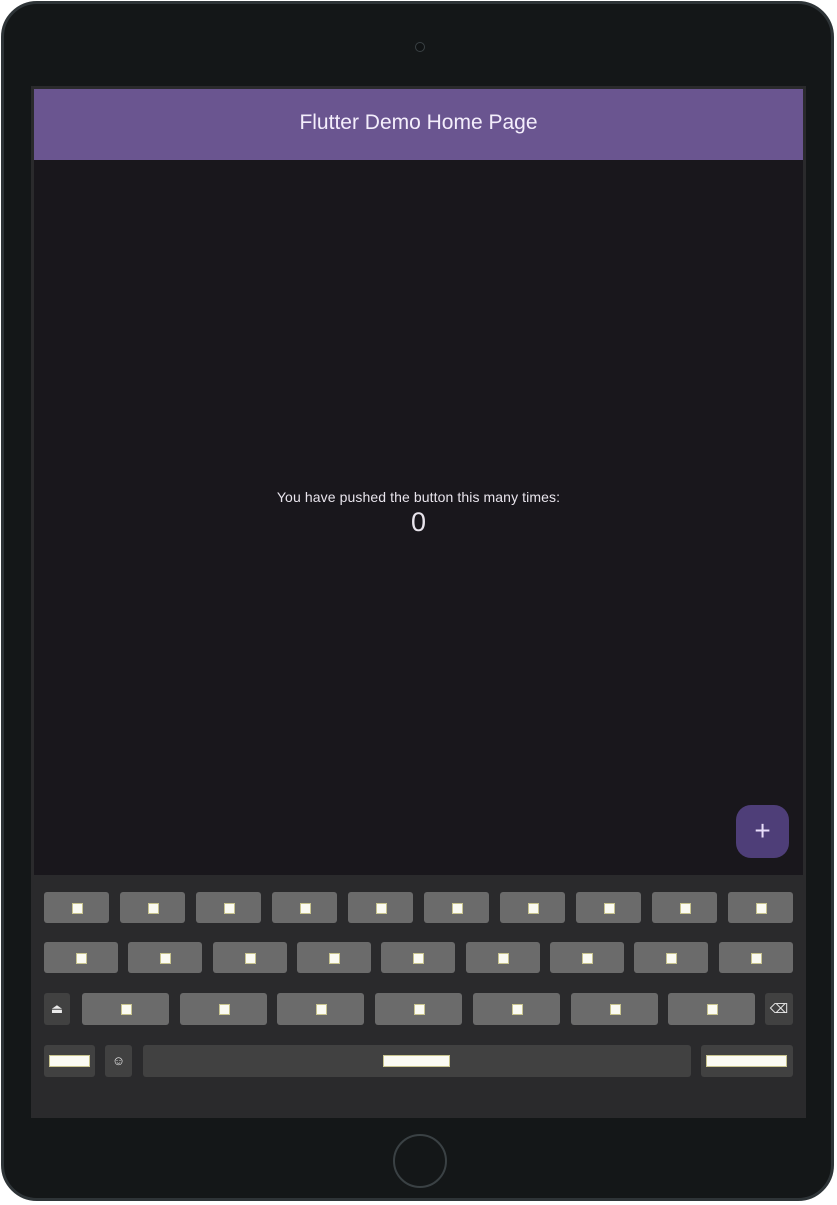  I want to click on camera-icon, so click(420, 47).